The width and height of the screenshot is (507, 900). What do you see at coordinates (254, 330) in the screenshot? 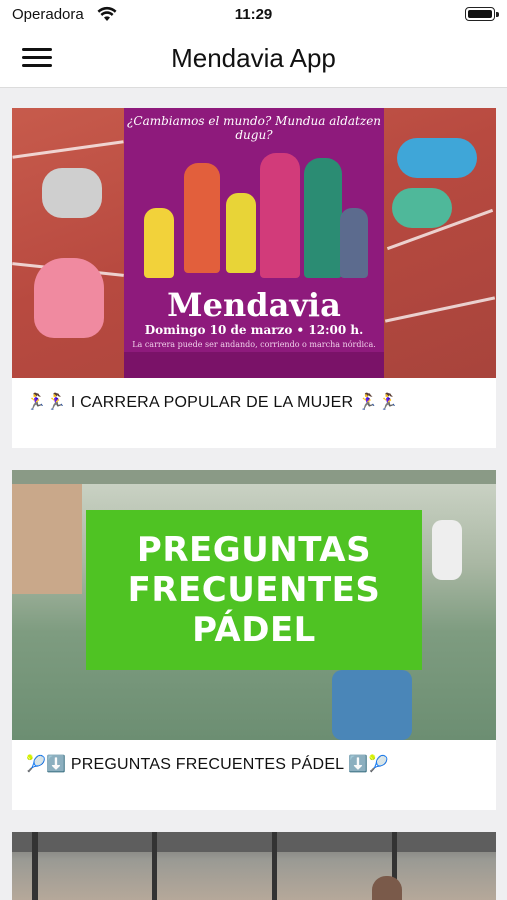
I see `poster-date: Domingo 10 de marzo • 12:00 h.` at bounding box center [254, 330].